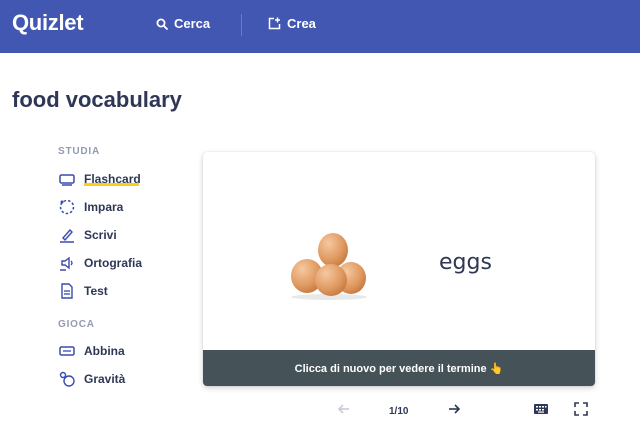  What do you see at coordinates (67, 180) in the screenshot?
I see `flashcard-icon` at bounding box center [67, 180].